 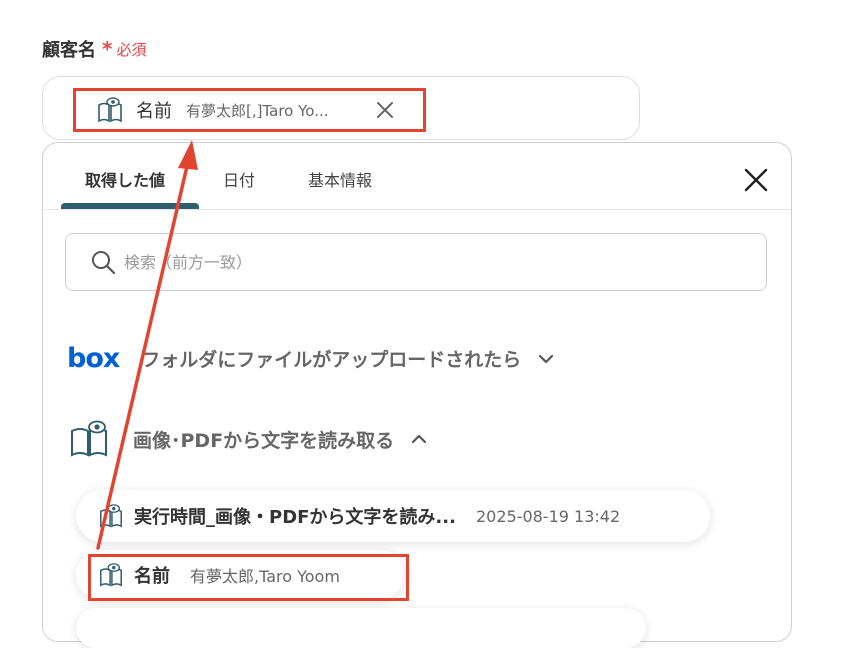 What do you see at coordinates (248, 577) in the screenshot?
I see `item-highlight` at bounding box center [248, 577].